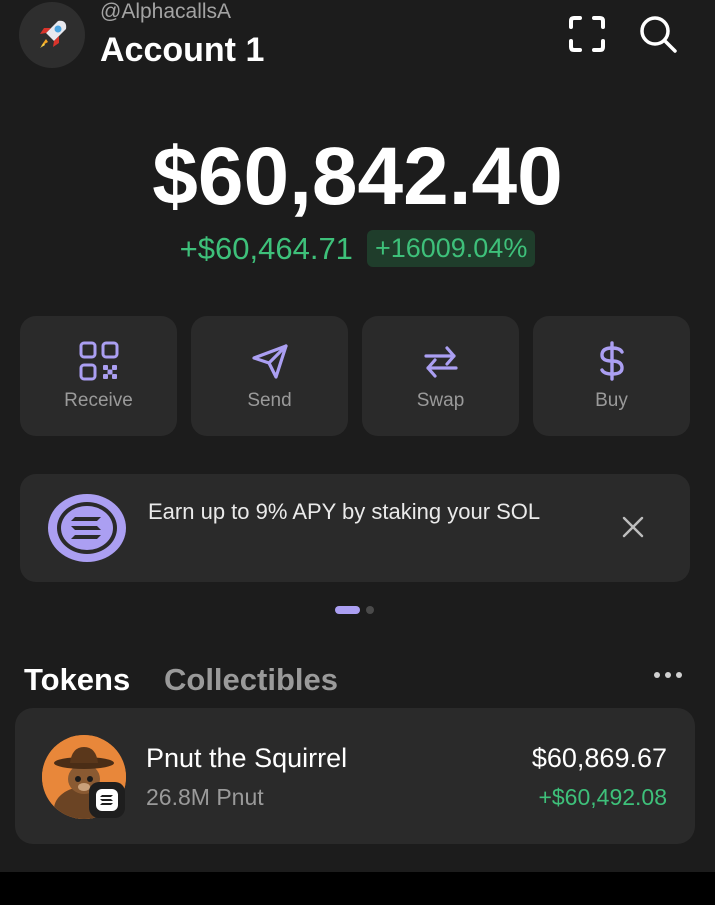 The image size is (715, 905). I want to click on solana-chain-badge, so click(107, 800).